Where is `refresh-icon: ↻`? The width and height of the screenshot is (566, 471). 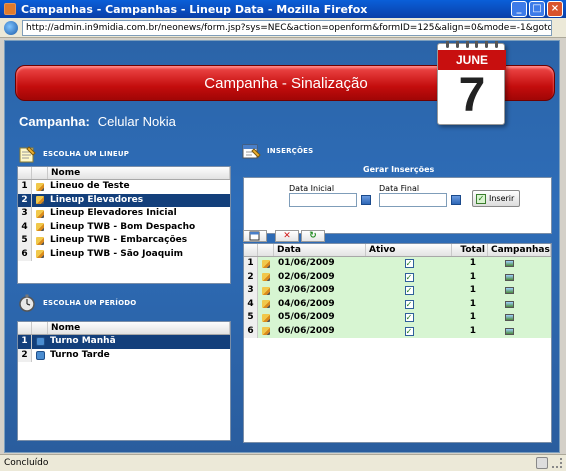
refresh-icon: ↻ is located at coordinates (313, 236).